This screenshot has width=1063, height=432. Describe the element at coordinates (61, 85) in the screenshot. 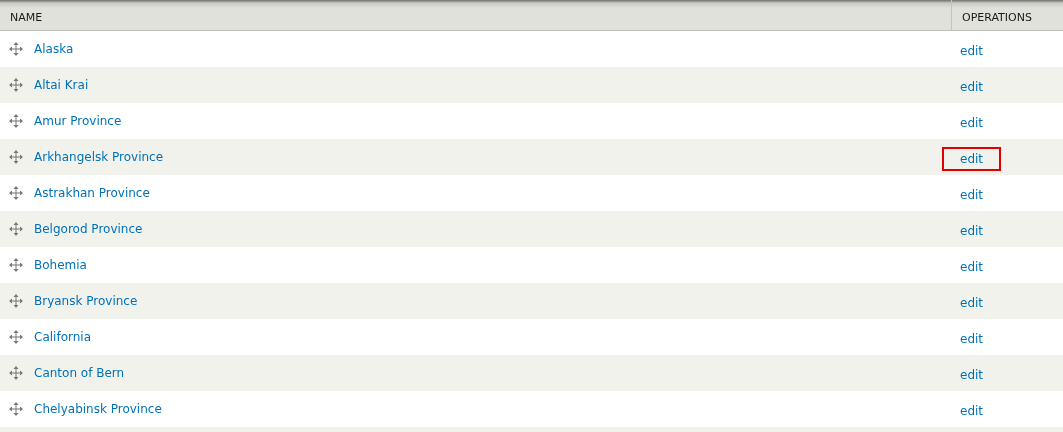

I see `term-link: Altai Krai` at that location.